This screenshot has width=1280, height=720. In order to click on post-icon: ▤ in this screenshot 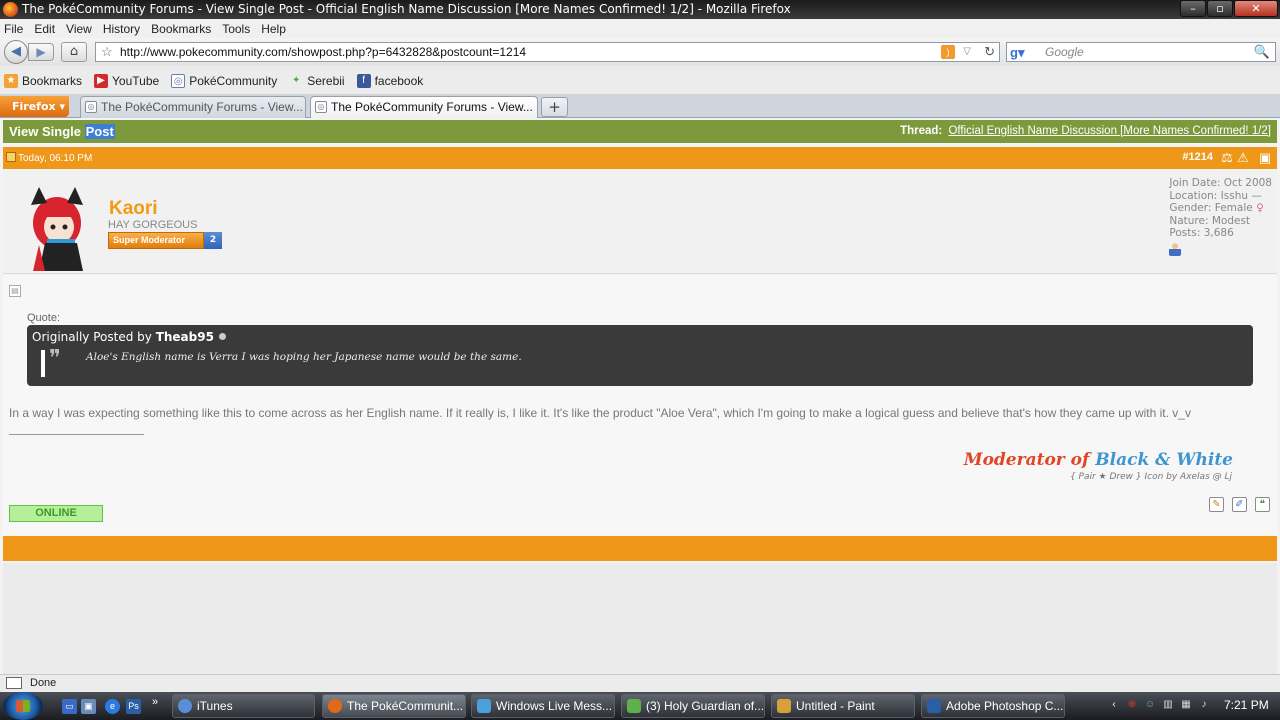, I will do `click(15, 291)`.